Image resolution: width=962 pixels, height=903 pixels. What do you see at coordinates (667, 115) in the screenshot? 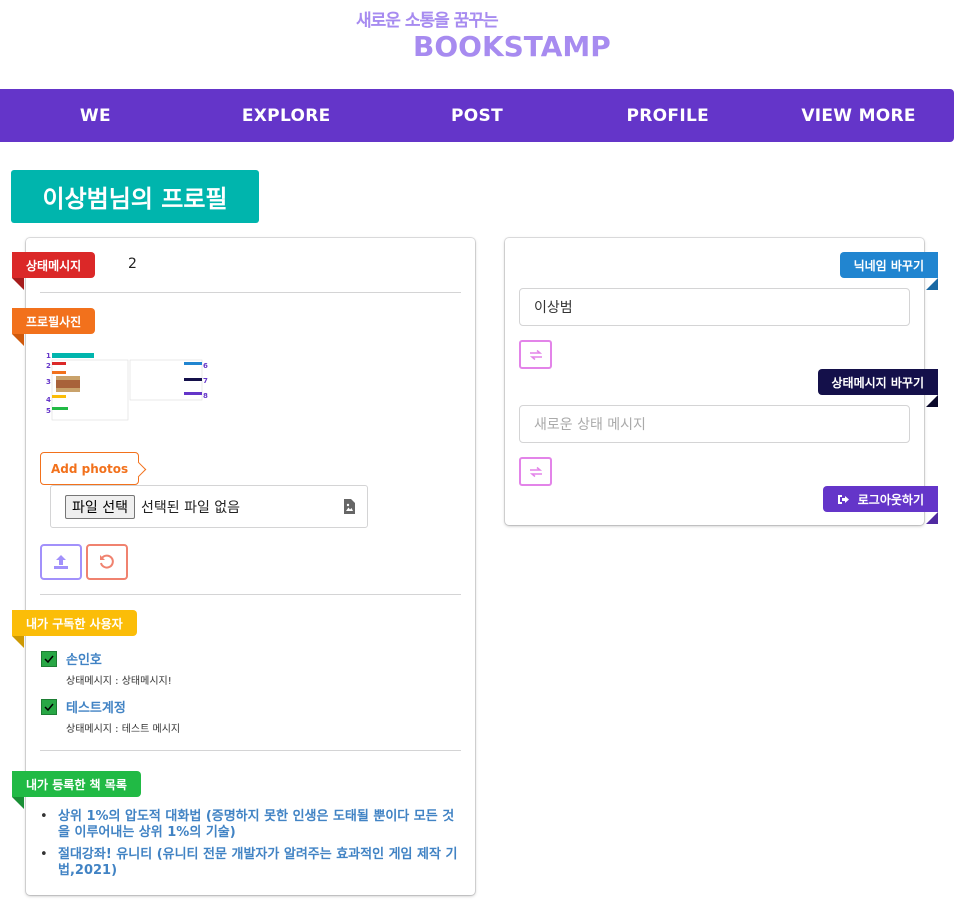
I see `nav-item-profile: PROFILE` at bounding box center [667, 115].